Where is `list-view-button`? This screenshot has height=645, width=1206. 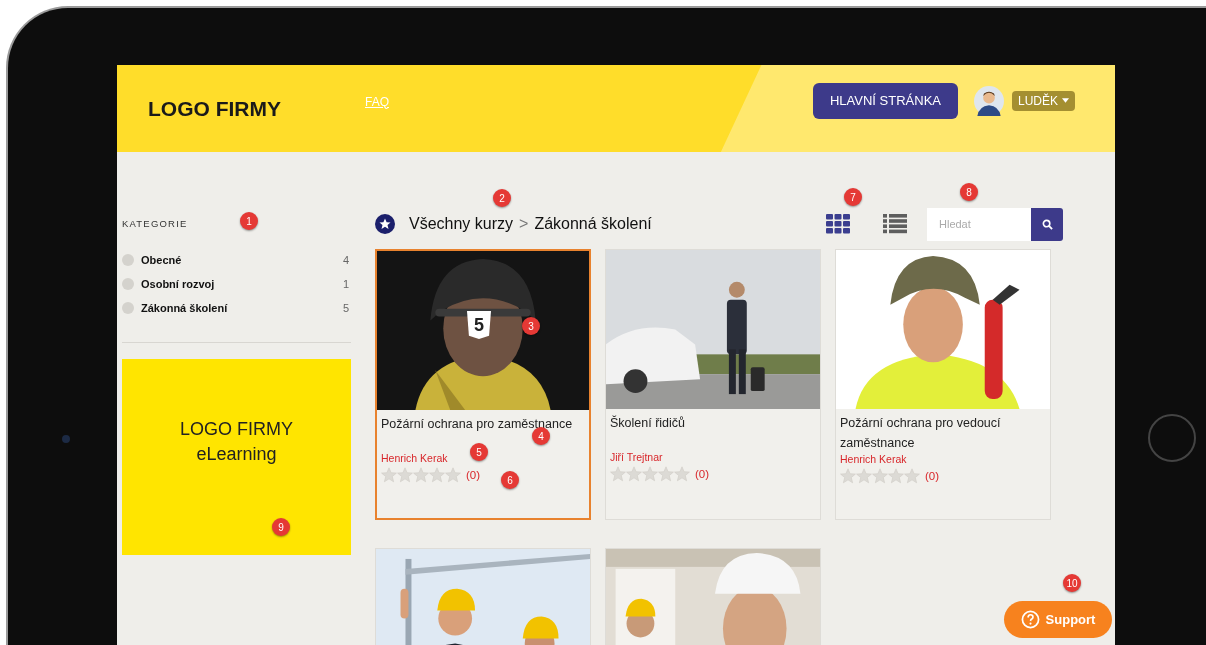
list-view-button is located at coordinates (895, 224).